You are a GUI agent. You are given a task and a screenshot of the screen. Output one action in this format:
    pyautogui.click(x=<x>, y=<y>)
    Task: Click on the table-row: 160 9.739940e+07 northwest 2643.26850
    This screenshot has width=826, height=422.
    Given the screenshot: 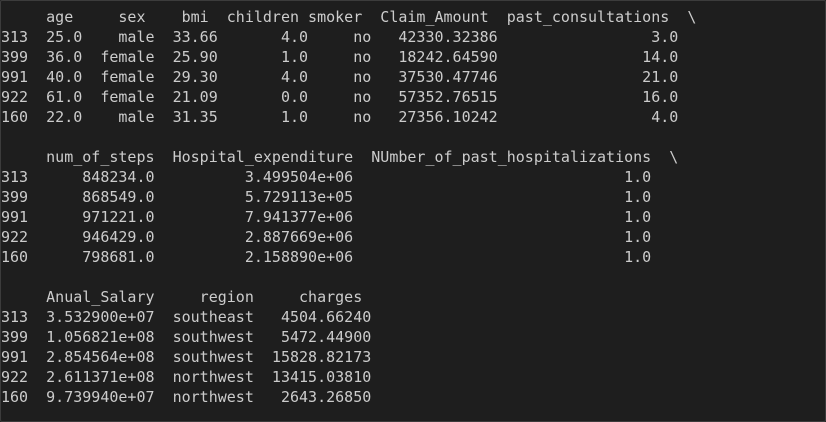 What is the action you would take?
    pyautogui.click(x=186, y=397)
    